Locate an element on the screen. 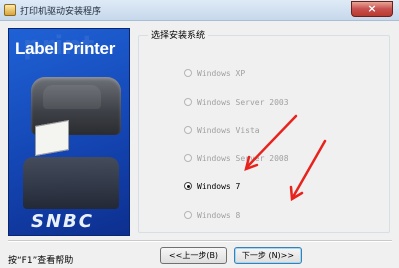  annotation-arrow-lower is located at coordinates (308, 170).